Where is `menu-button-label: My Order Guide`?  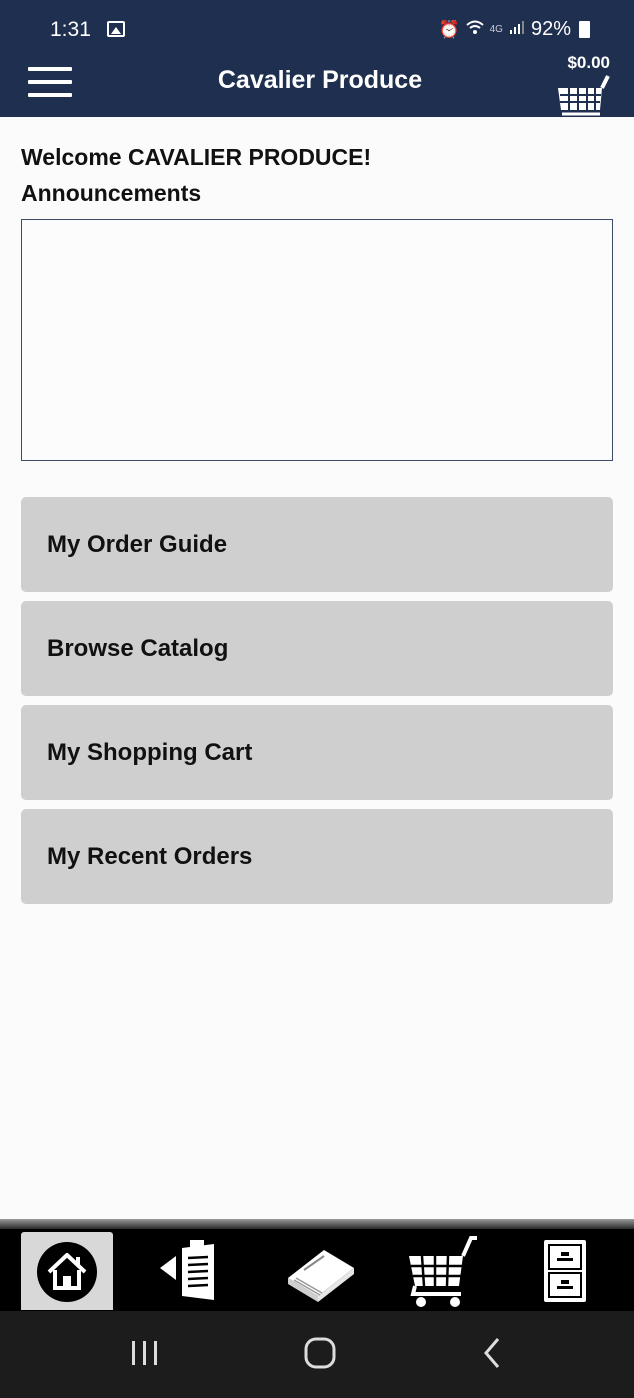
menu-button-label: My Order Guide is located at coordinates (137, 544).